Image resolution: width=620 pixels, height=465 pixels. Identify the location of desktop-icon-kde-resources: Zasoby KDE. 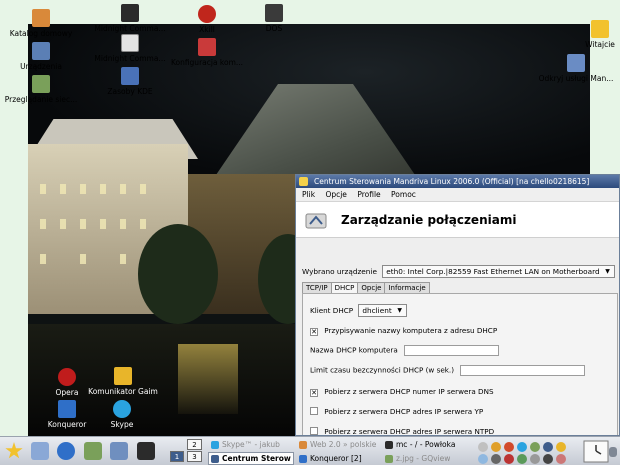
(130, 81).